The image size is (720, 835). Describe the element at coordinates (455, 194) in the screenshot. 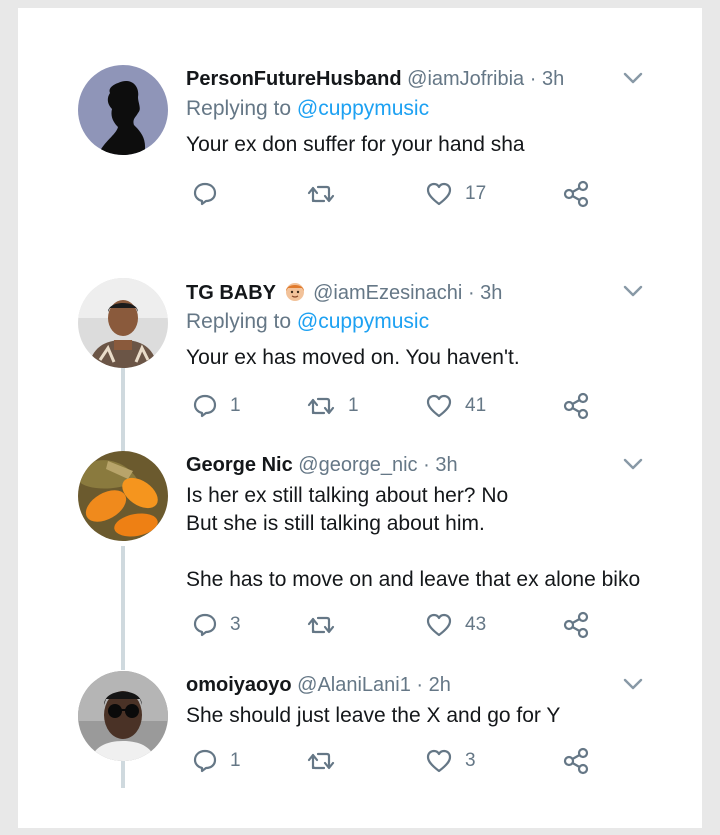

I see `like-button: 17` at that location.